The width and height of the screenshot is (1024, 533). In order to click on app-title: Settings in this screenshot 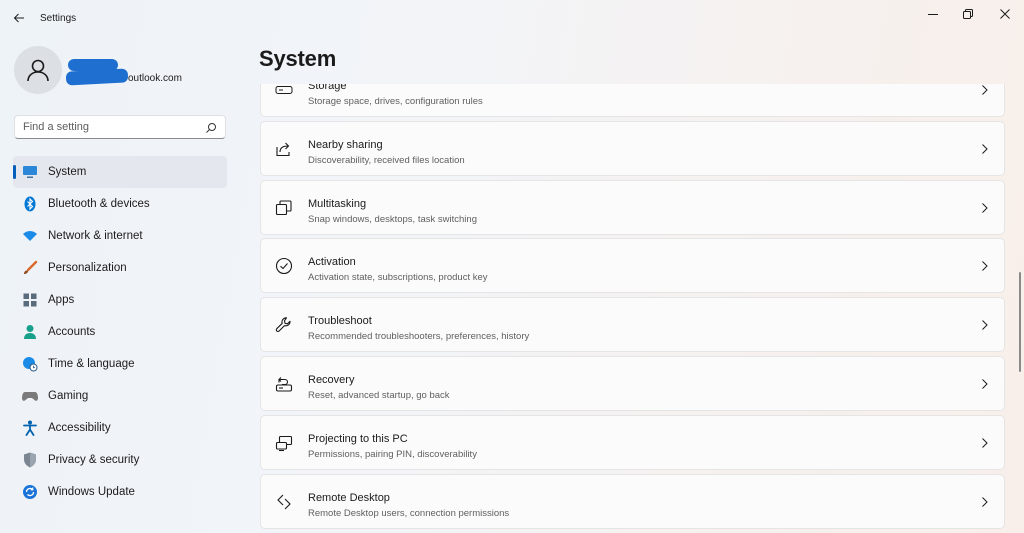, I will do `click(58, 18)`.